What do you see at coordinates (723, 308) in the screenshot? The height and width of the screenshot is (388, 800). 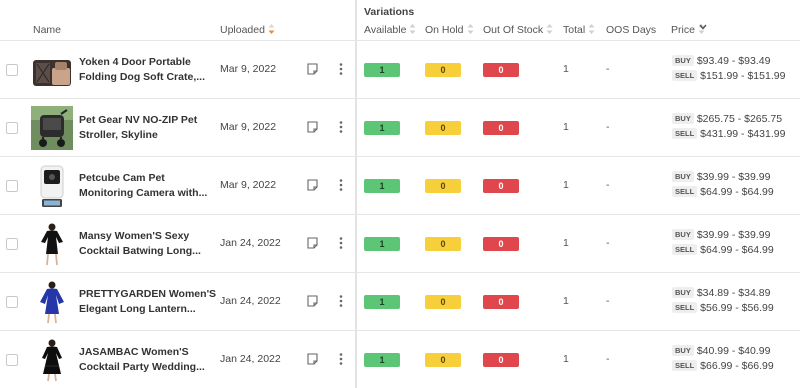 I see `sell-price: SELL $56.99 - $56.99` at bounding box center [723, 308].